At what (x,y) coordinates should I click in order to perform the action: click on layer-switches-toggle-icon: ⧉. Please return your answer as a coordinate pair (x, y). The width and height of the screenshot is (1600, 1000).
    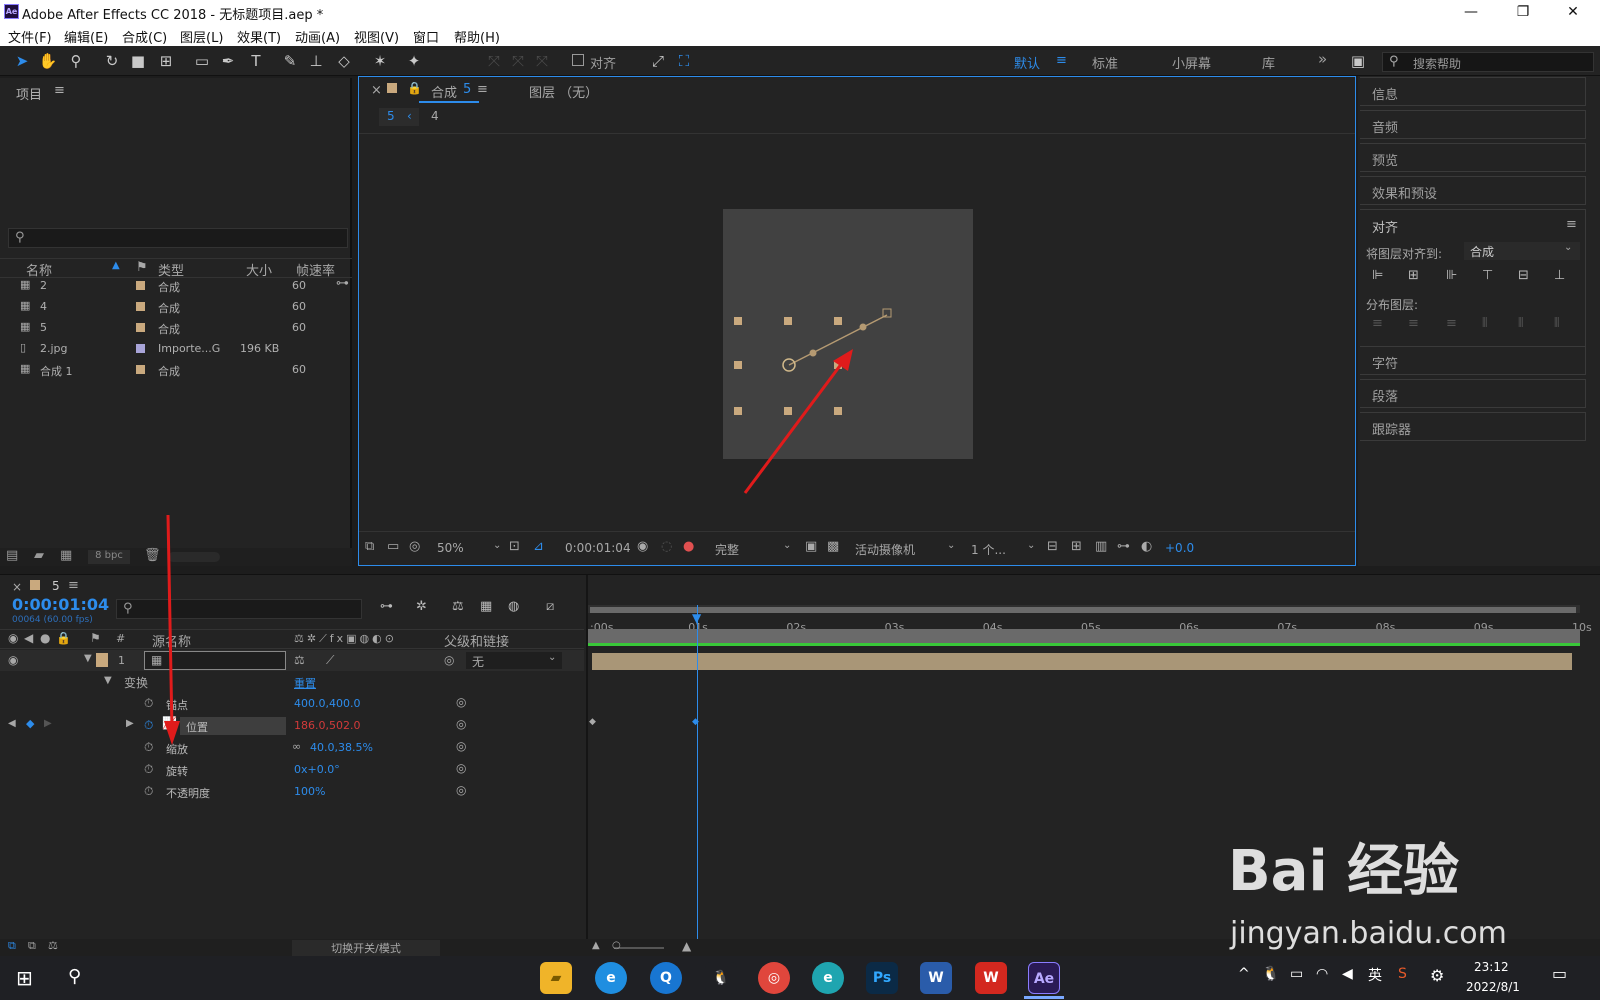
    Looking at the image, I should click on (12, 946).